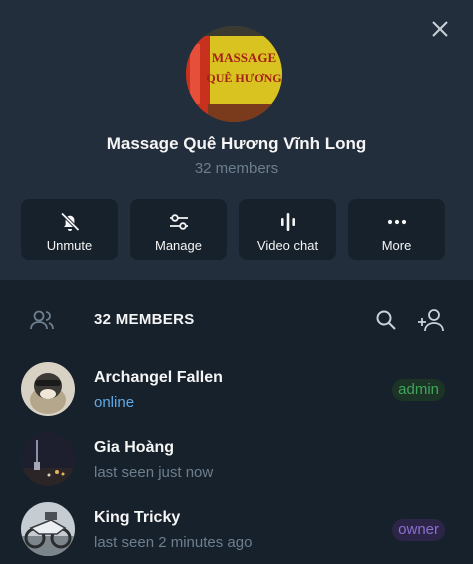 The image size is (473, 564). What do you see at coordinates (287, 245) in the screenshot?
I see `video-chat-label: Video chat` at bounding box center [287, 245].